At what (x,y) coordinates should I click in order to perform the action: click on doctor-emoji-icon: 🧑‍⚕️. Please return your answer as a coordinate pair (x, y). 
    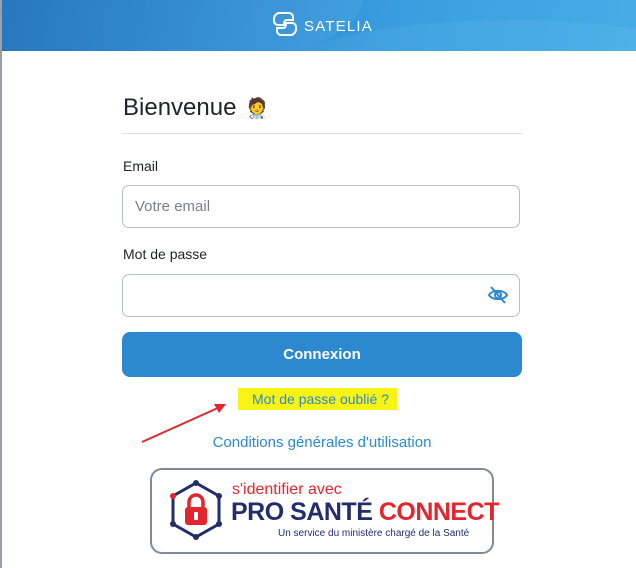
    Looking at the image, I should click on (257, 108).